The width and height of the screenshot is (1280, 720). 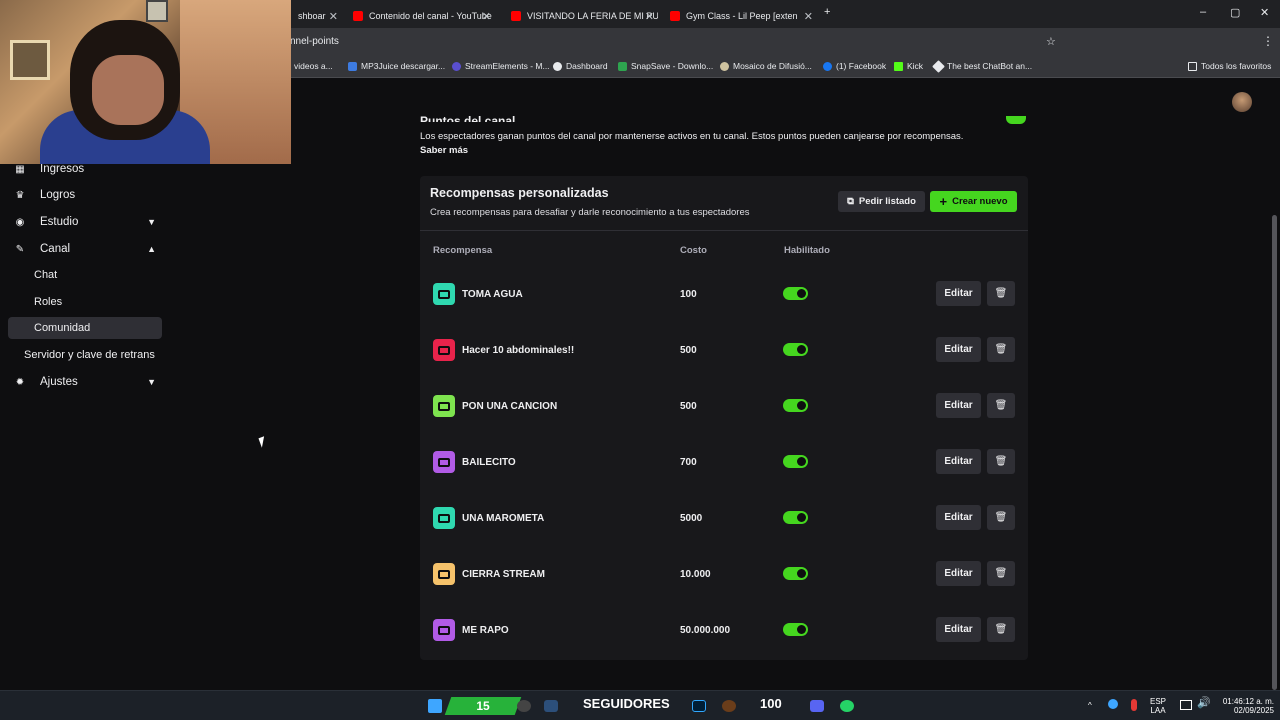 What do you see at coordinates (827, 12) in the screenshot?
I see `new-tab-icon: +` at bounding box center [827, 12].